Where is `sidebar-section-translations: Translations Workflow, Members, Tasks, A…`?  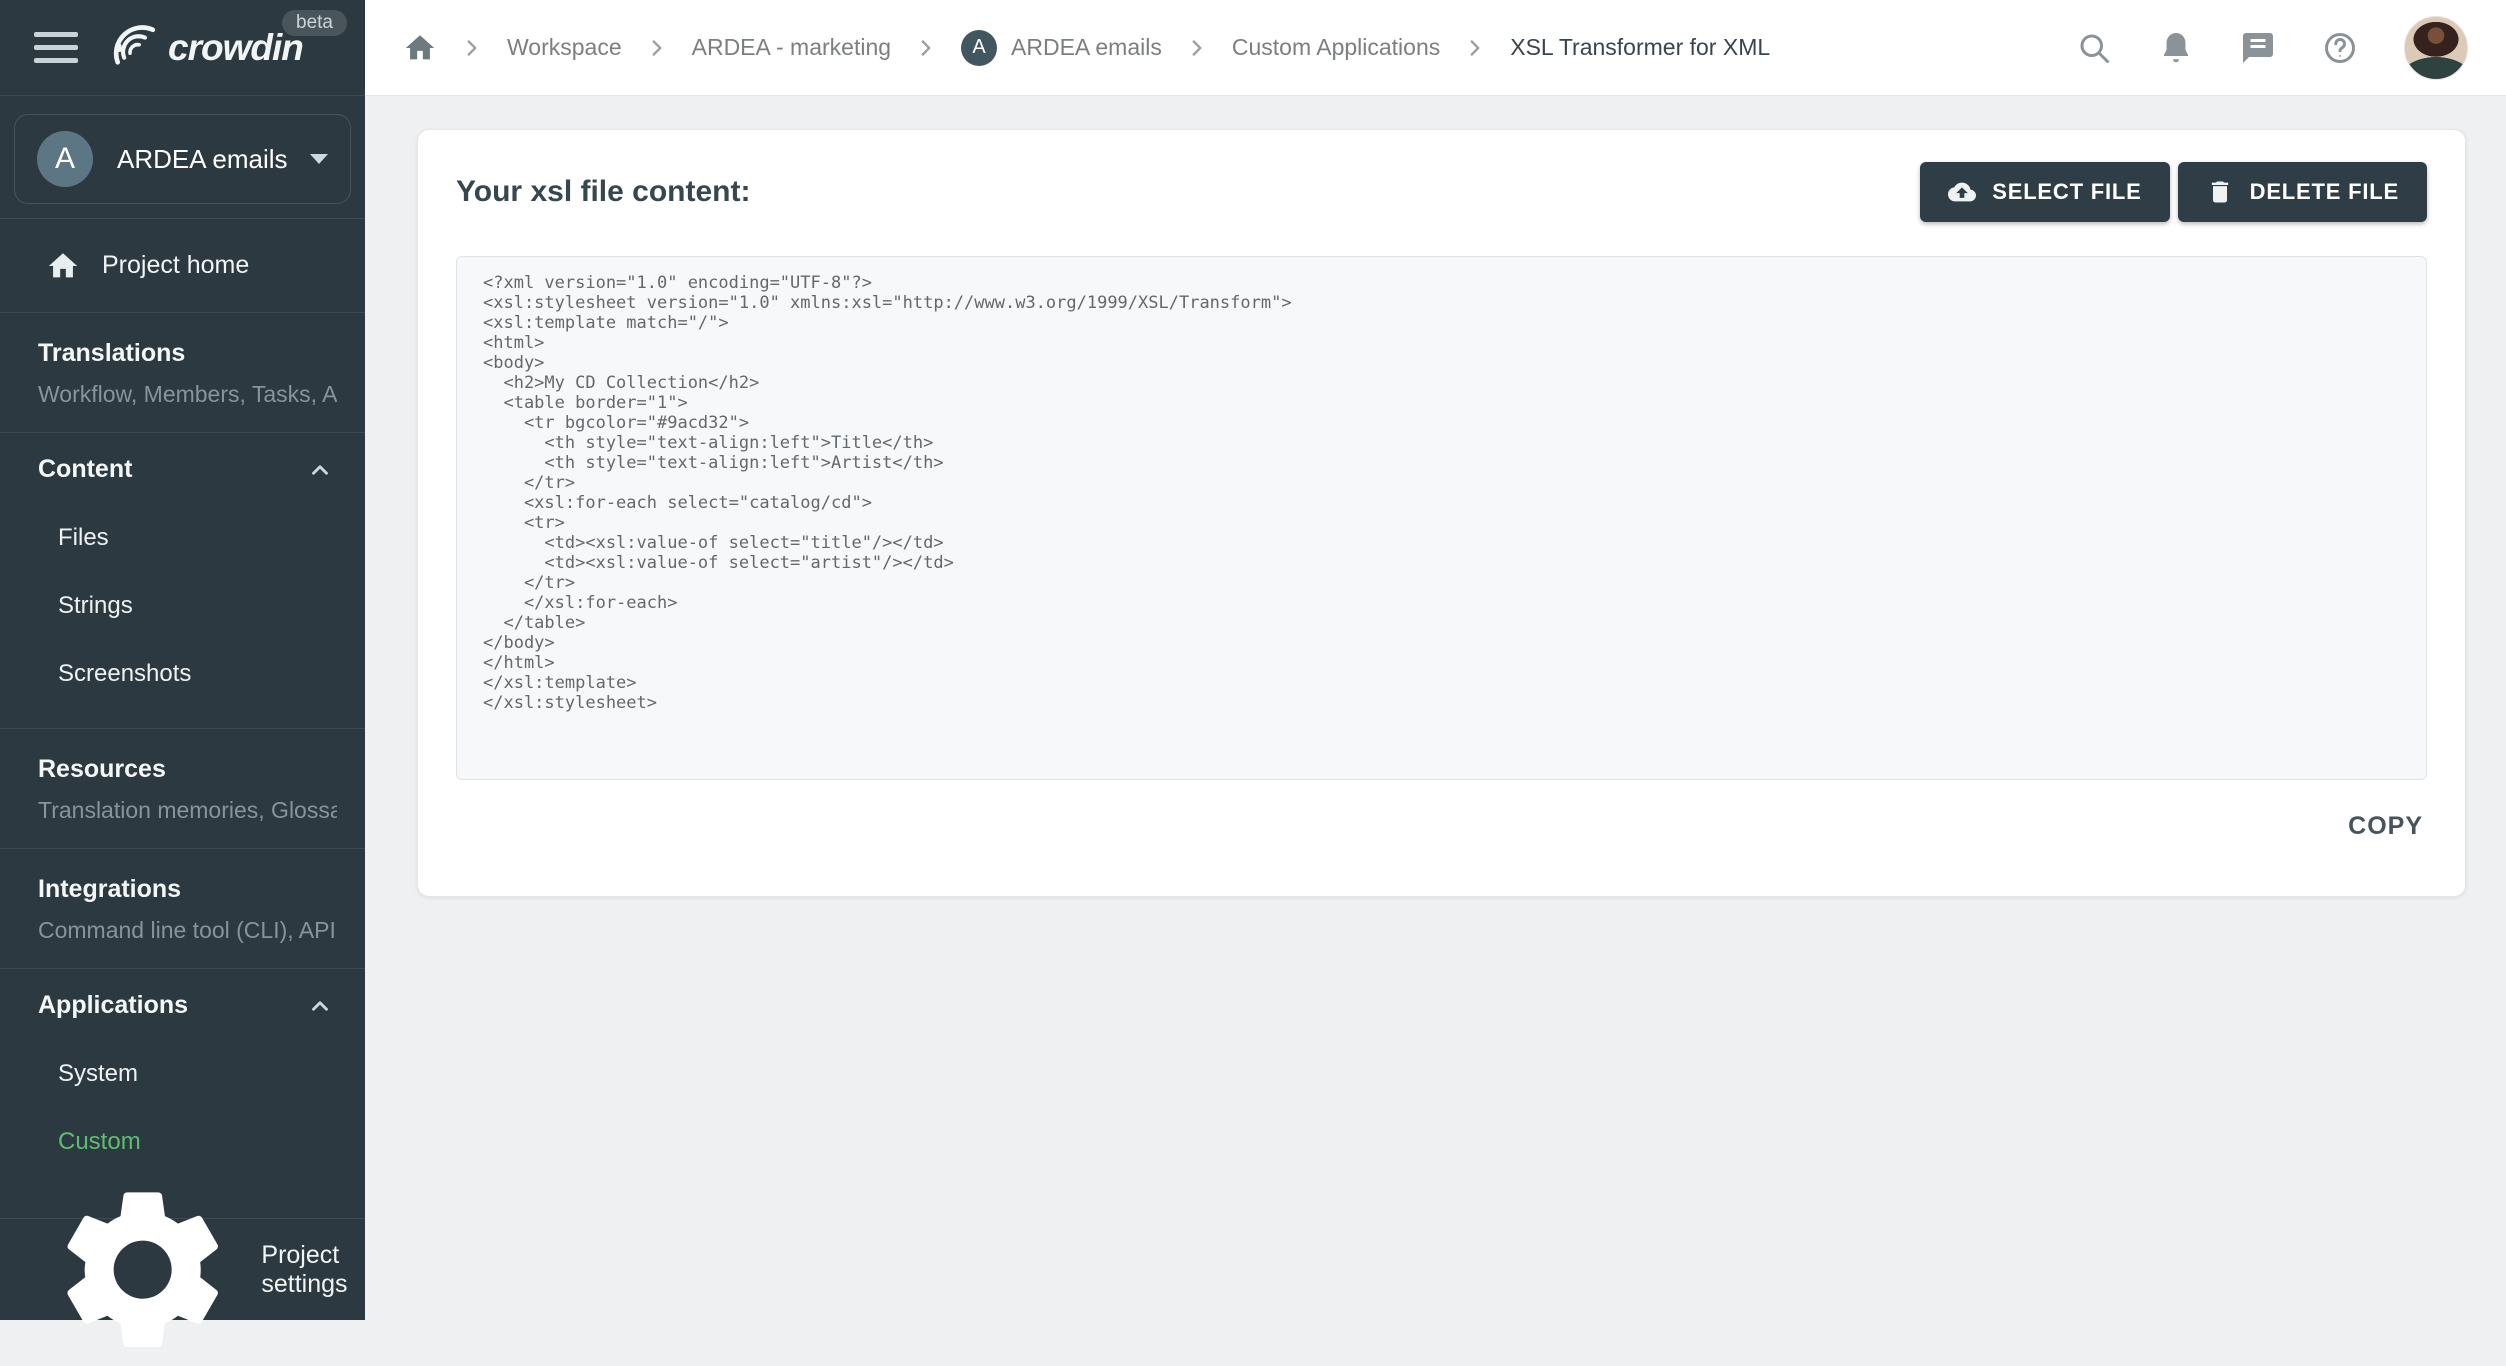
sidebar-section-translations: Translations Workflow, Members, Tasks, A… is located at coordinates (182, 373).